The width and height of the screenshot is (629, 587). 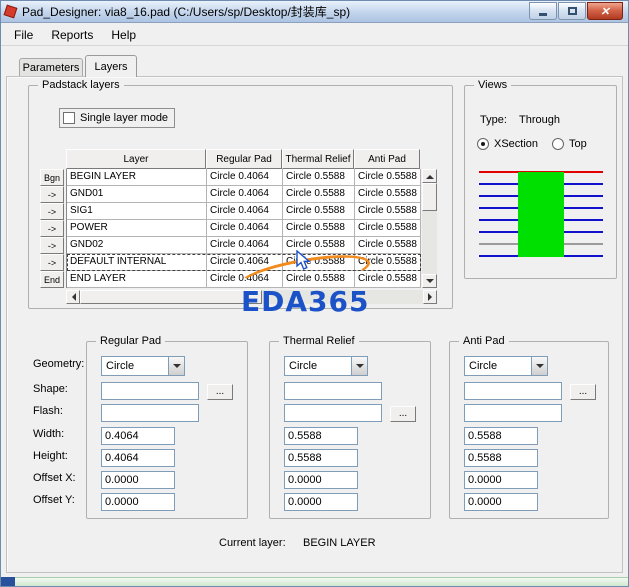 What do you see at coordinates (543, 11) in the screenshot?
I see `minimize-button` at bounding box center [543, 11].